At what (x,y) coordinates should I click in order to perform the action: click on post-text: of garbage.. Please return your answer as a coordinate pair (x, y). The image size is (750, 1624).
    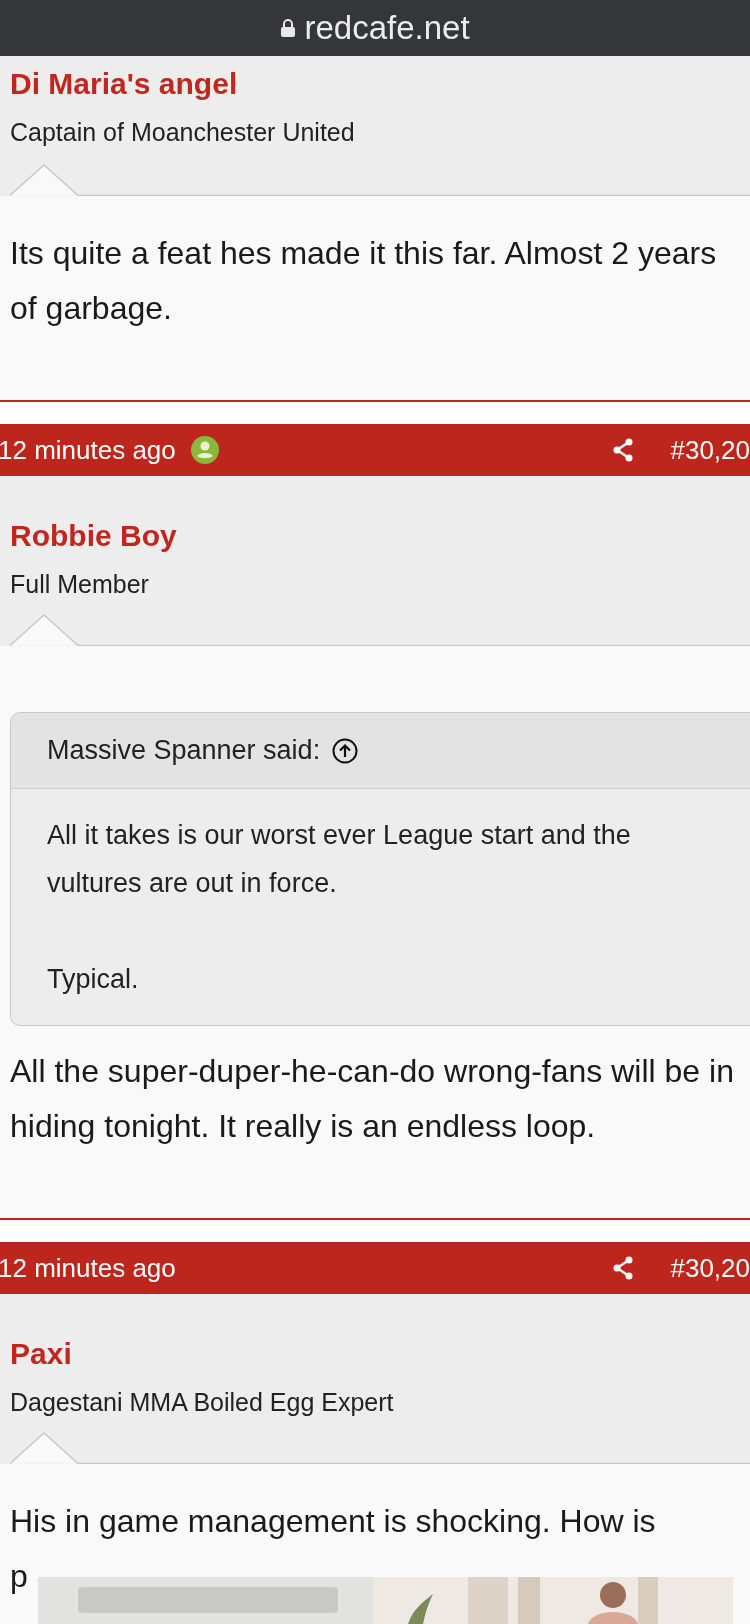
    Looking at the image, I should click on (91, 308).